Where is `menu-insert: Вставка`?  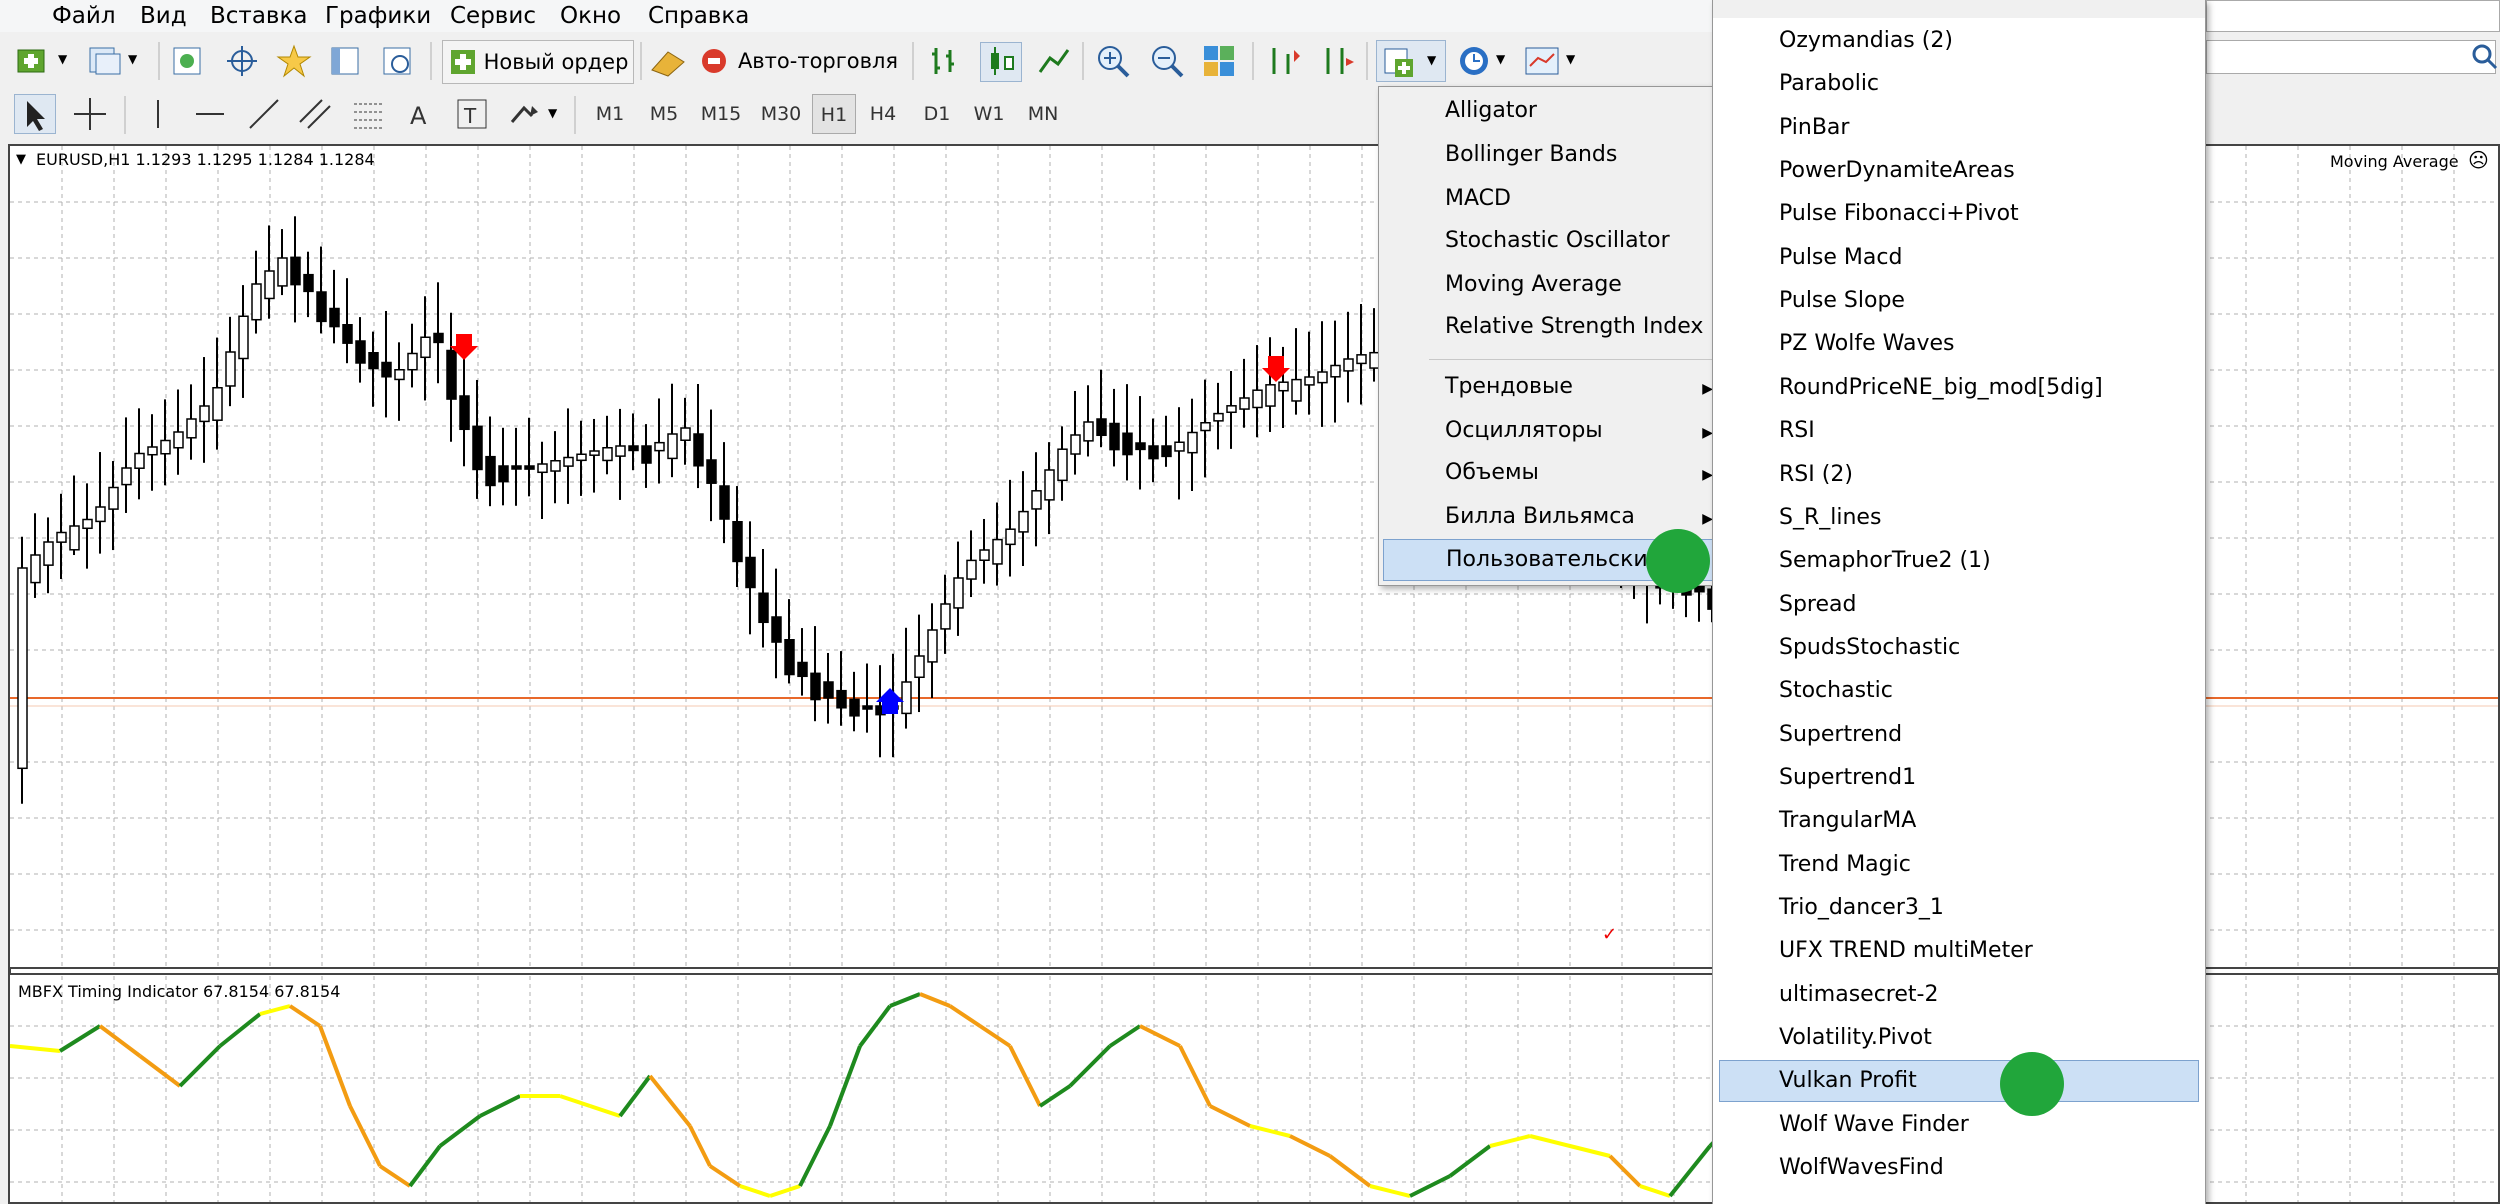
menu-insert: Вставка is located at coordinates (258, 16).